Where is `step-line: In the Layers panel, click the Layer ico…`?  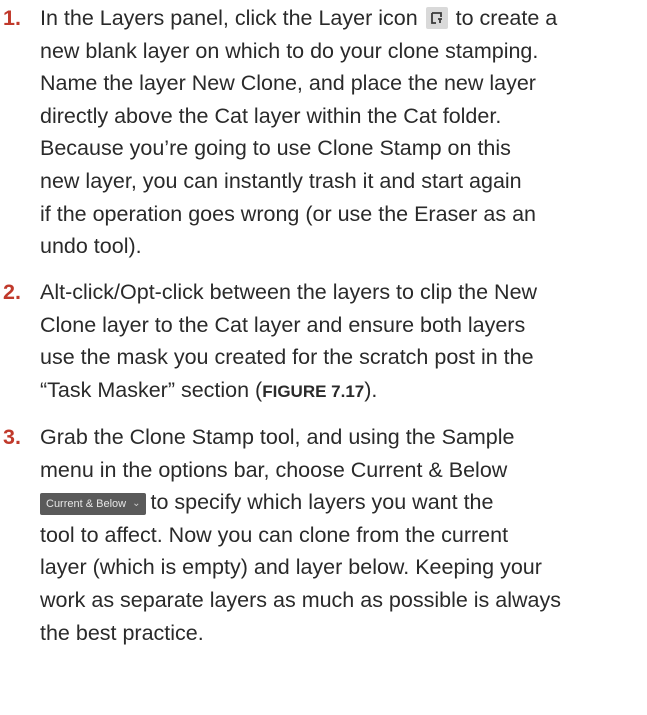
step-line: In the Layers panel, click the Layer ico… is located at coordinates (298, 18).